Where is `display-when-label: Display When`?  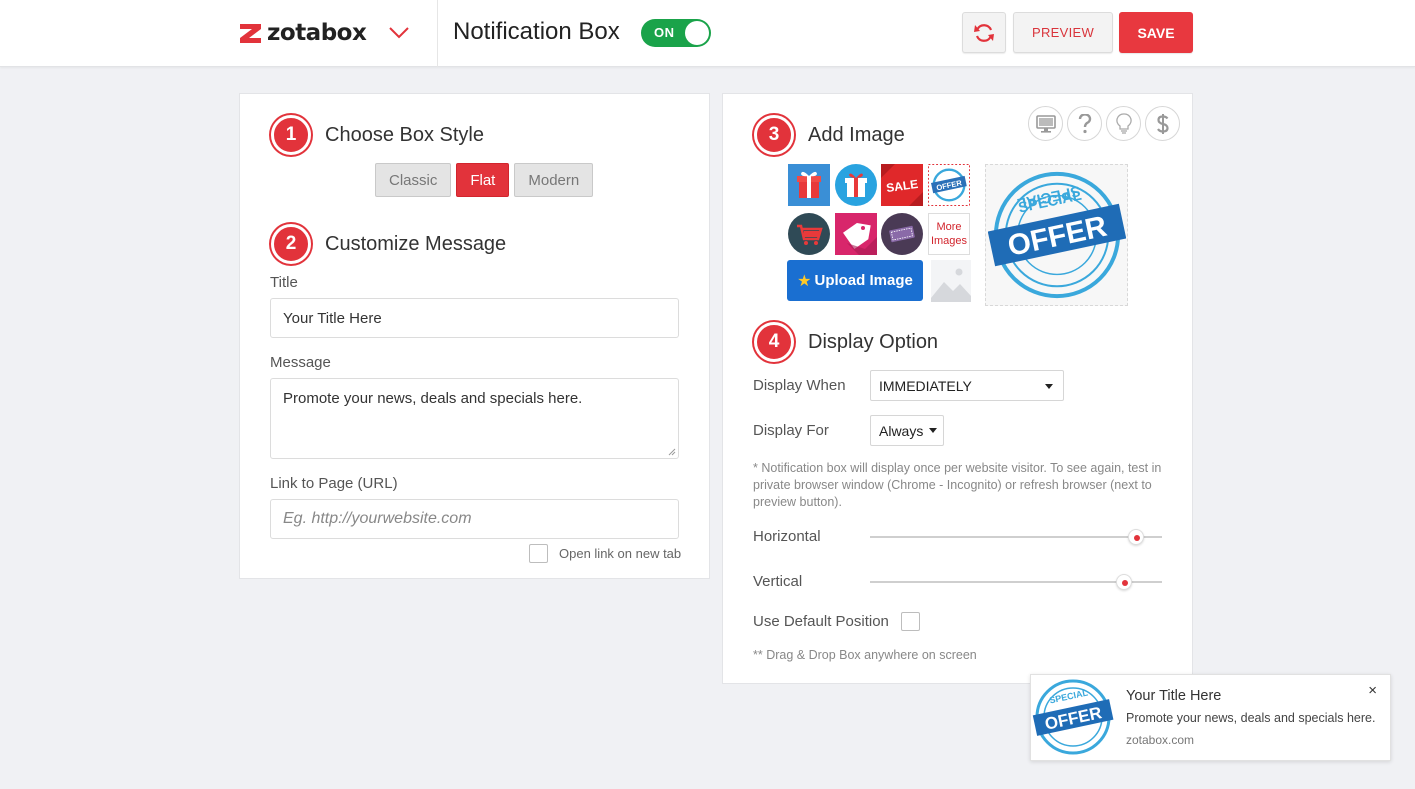 display-when-label: Display When is located at coordinates (799, 385).